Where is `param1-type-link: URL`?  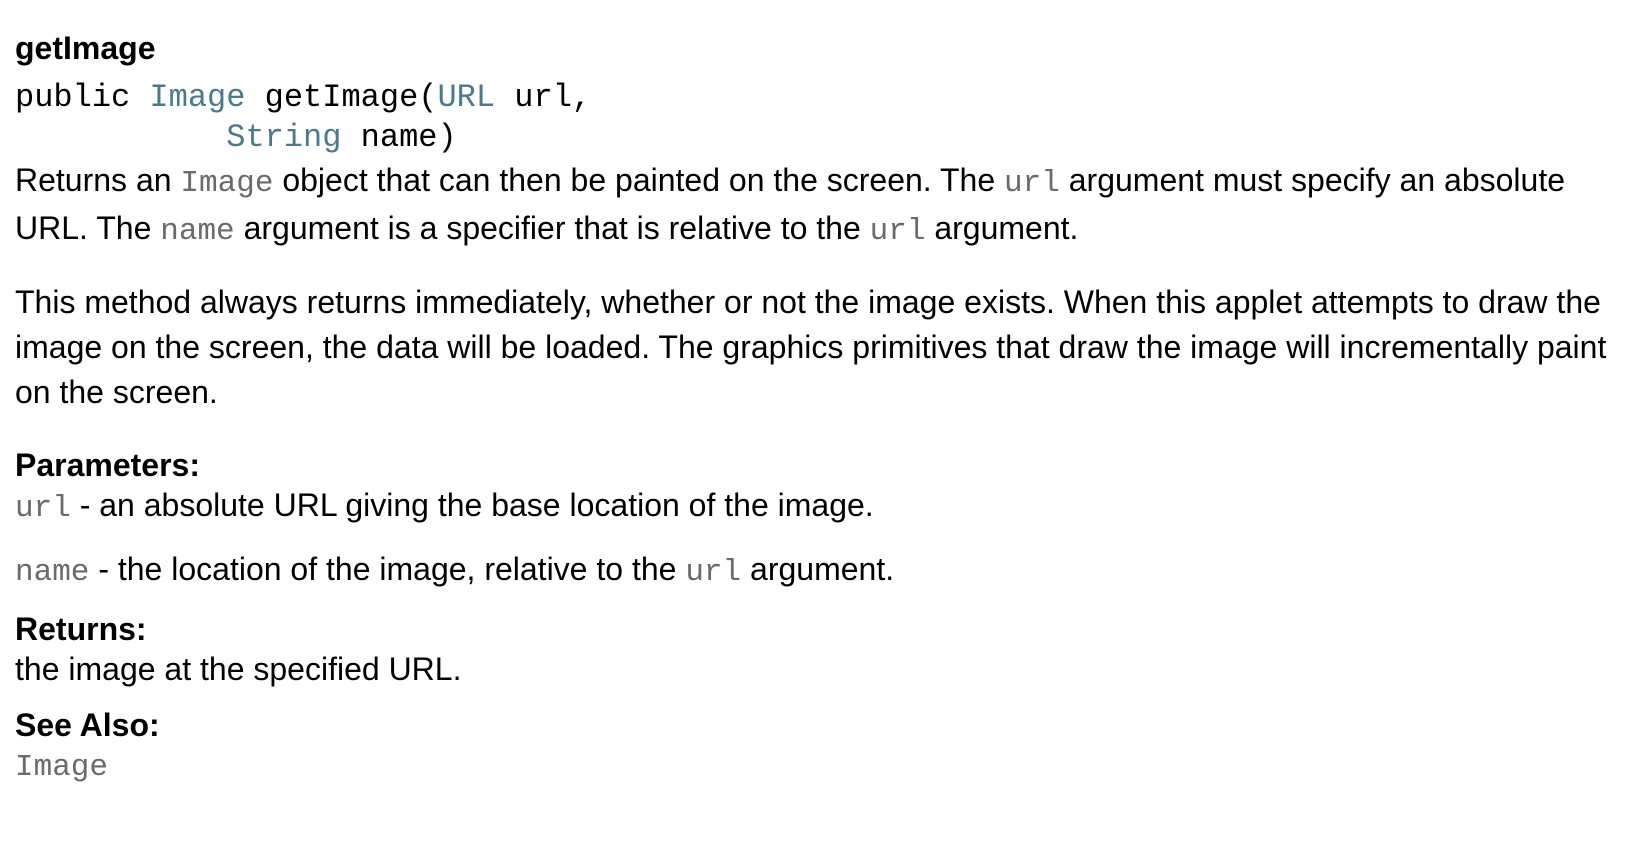 param1-type-link: URL is located at coordinates (466, 97).